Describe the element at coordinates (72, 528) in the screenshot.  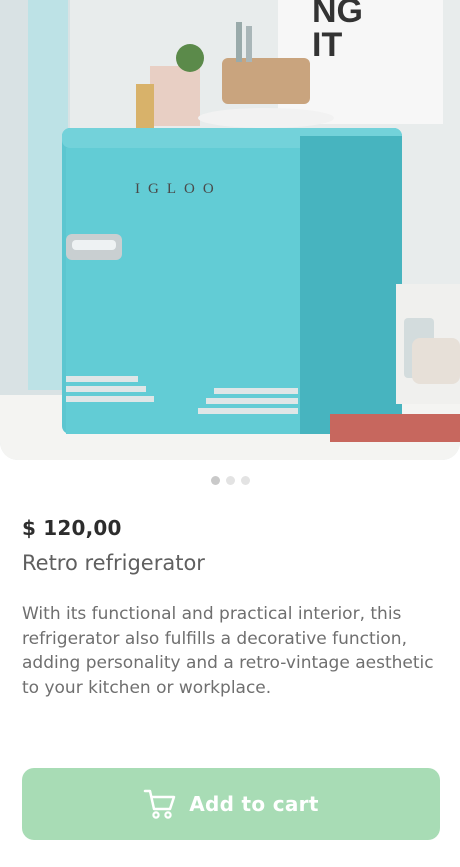
I see `product-price: $ 120,00` at that location.